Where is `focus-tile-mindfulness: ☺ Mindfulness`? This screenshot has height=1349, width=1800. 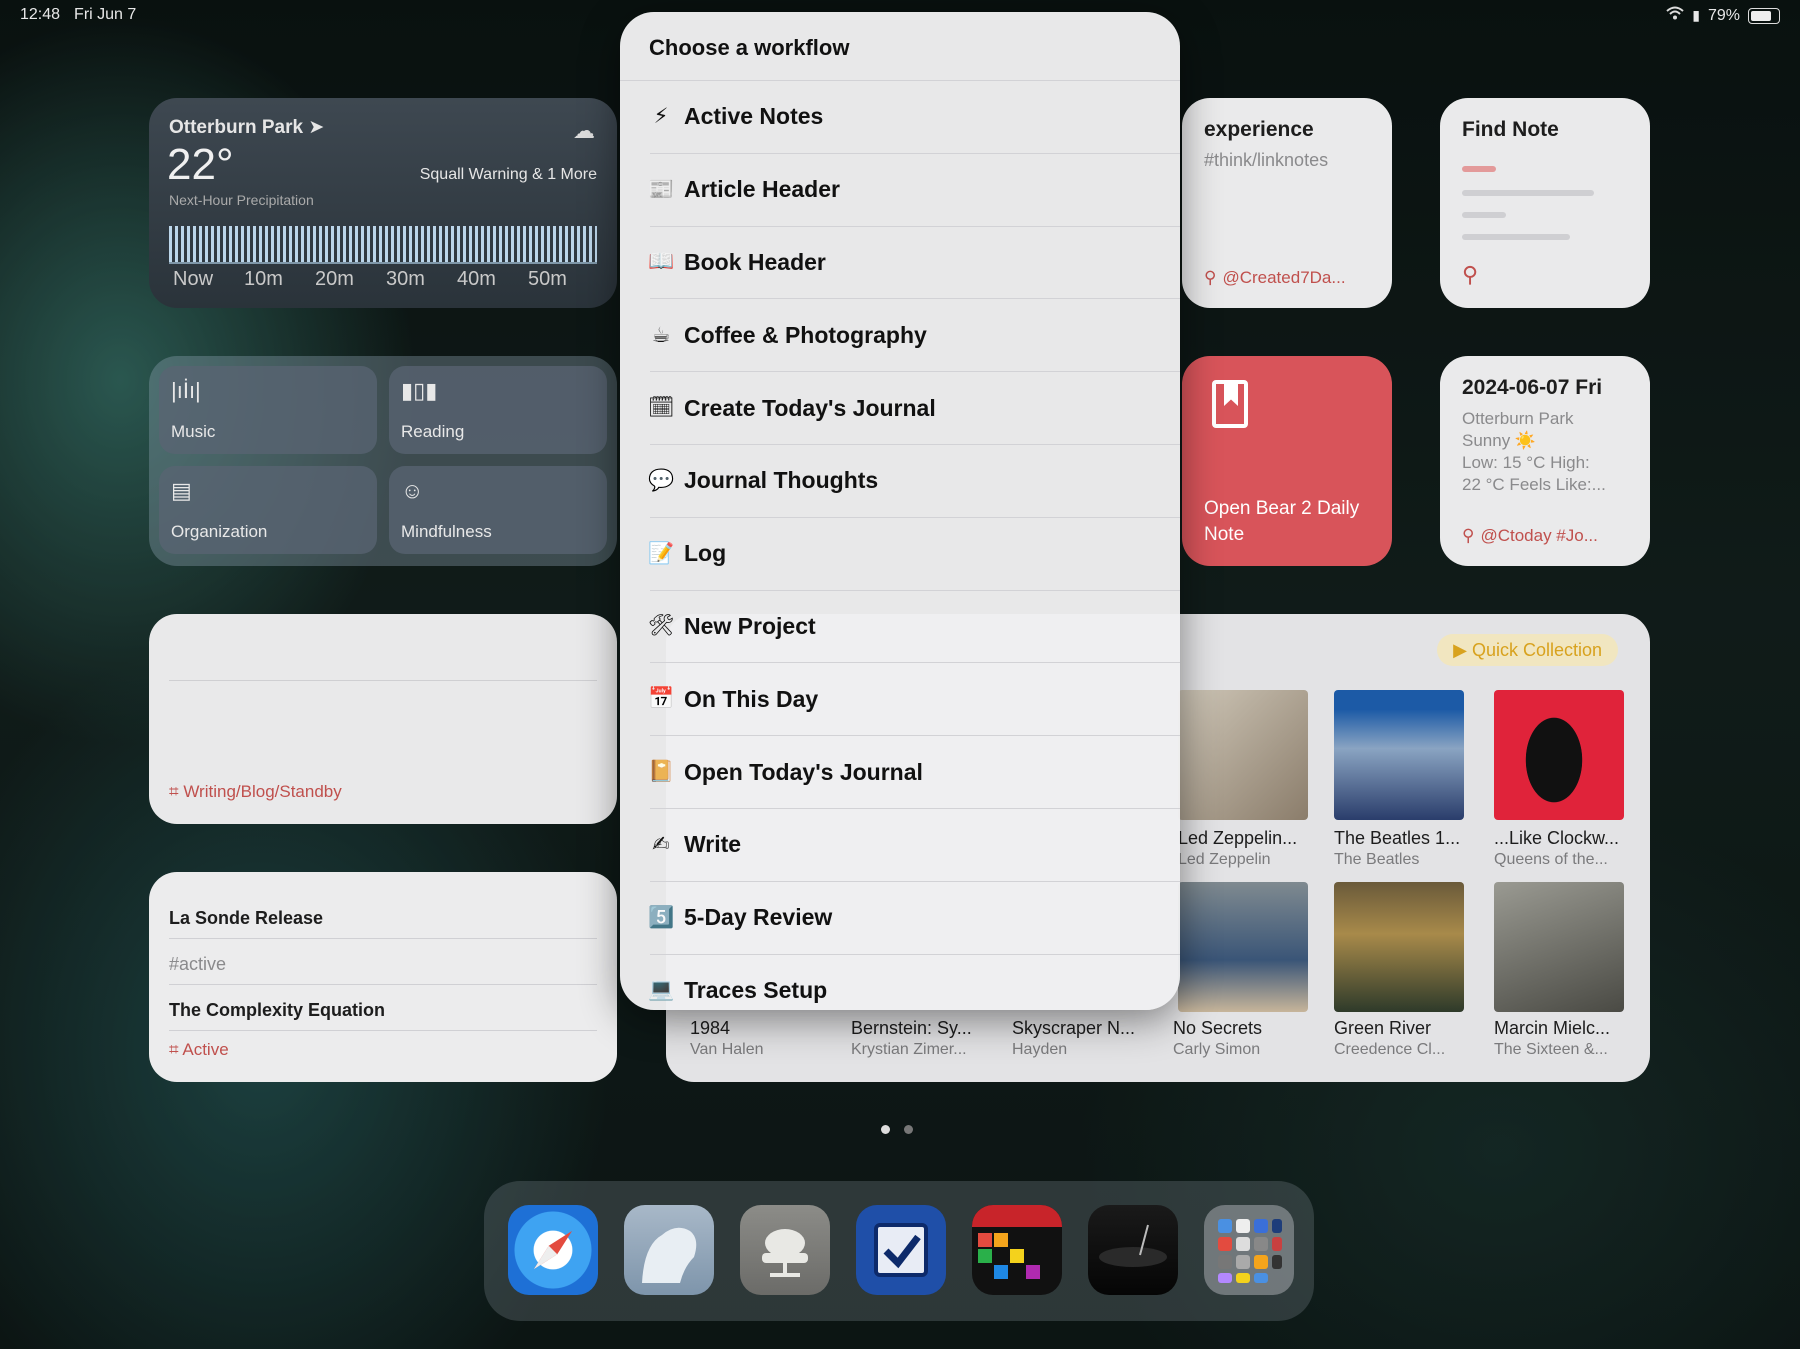 focus-tile-mindfulness: ☺ Mindfulness is located at coordinates (498, 510).